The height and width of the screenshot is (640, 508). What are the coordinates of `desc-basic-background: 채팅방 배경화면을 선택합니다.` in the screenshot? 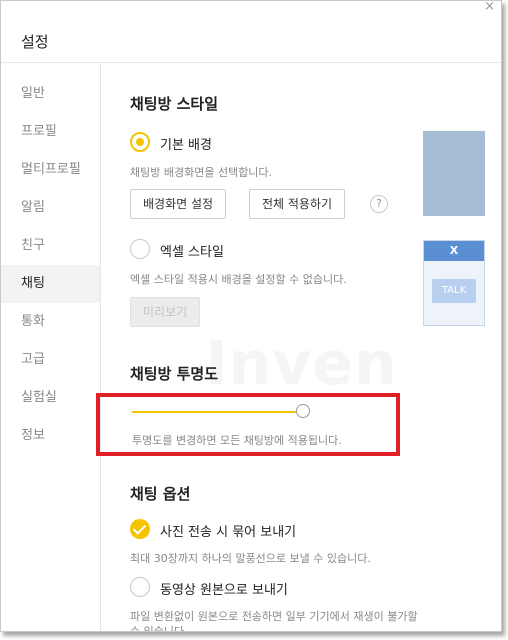 It's located at (201, 172).